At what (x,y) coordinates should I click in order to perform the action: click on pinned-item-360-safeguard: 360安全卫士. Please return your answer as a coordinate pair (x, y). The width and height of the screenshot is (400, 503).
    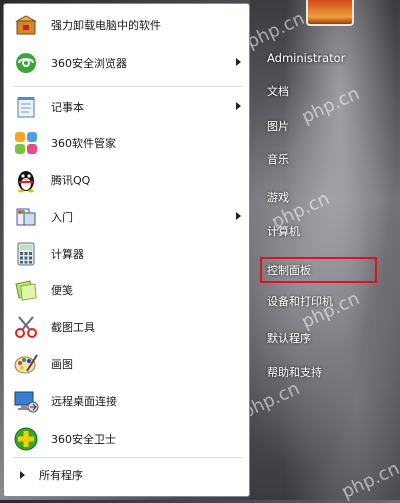
    Looking at the image, I should click on (127, 439).